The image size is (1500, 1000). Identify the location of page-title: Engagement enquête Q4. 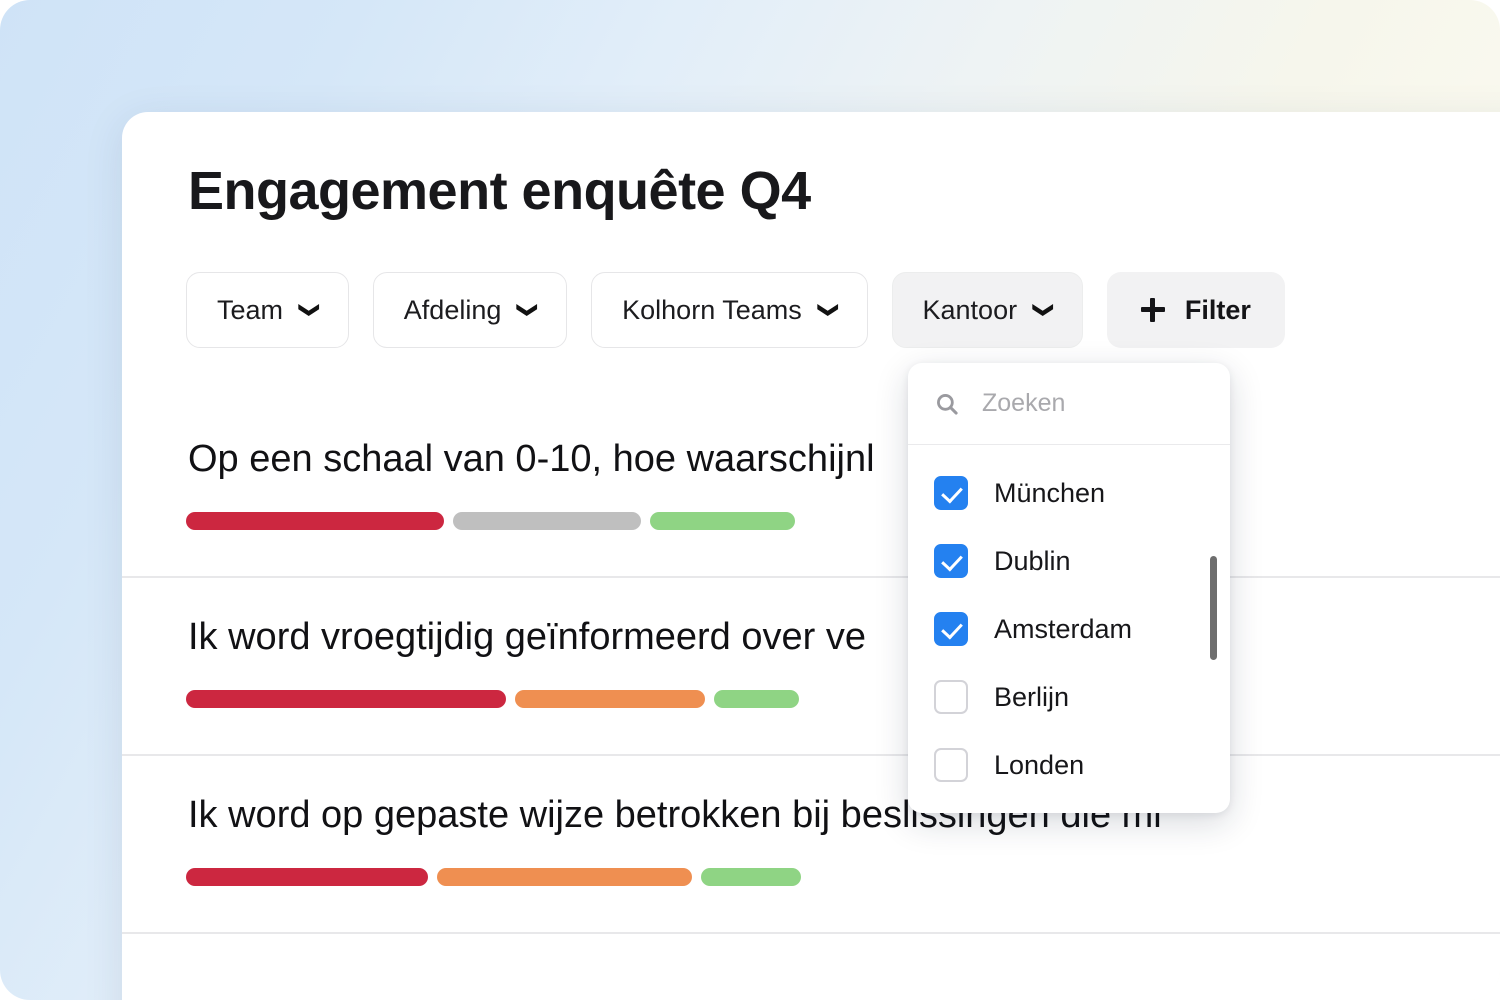
(499, 191).